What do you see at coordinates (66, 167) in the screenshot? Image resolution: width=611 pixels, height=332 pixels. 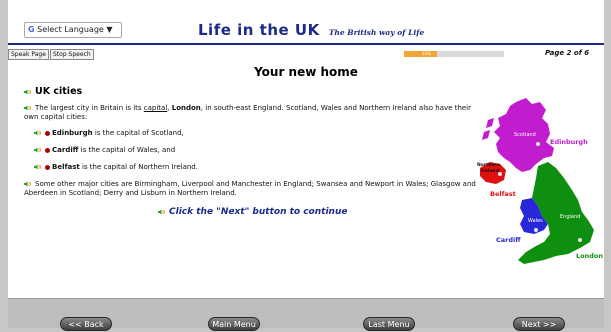 I see `city-name: Belfast` at bounding box center [66, 167].